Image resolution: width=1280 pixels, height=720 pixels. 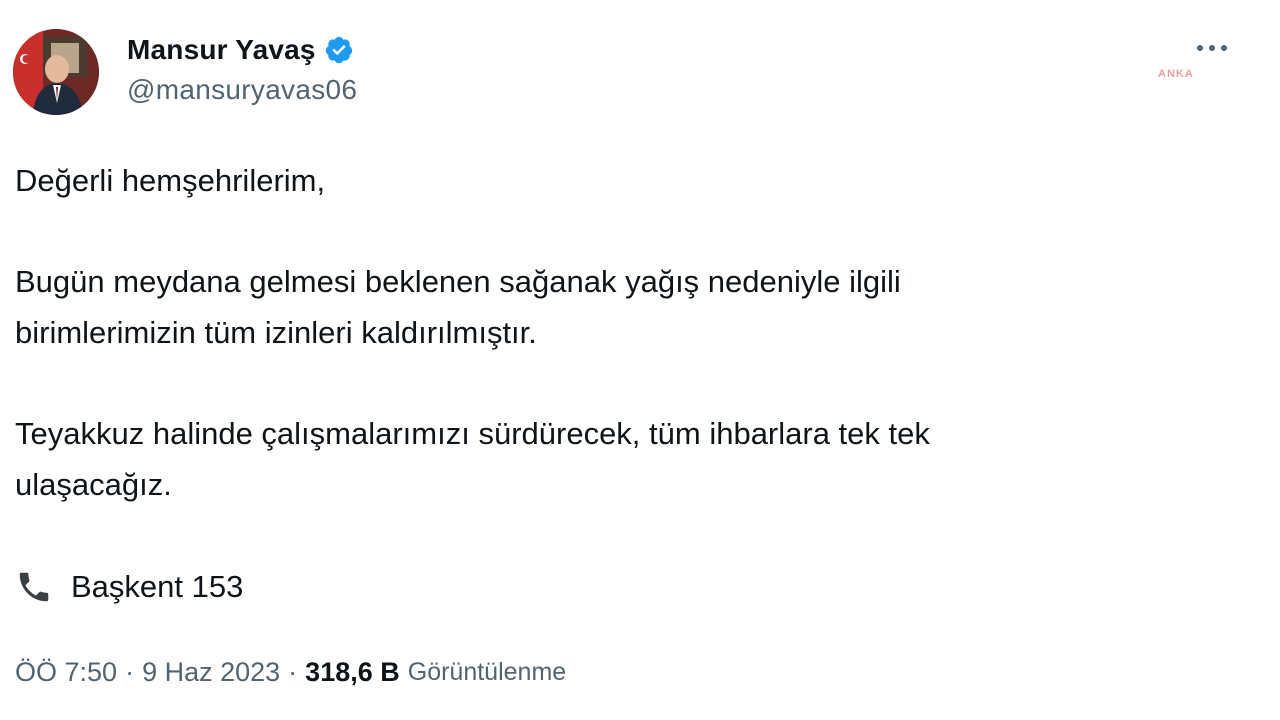 I want to click on tweet-text-line: Değerli hemşehrilerim,, so click(x=170, y=180).